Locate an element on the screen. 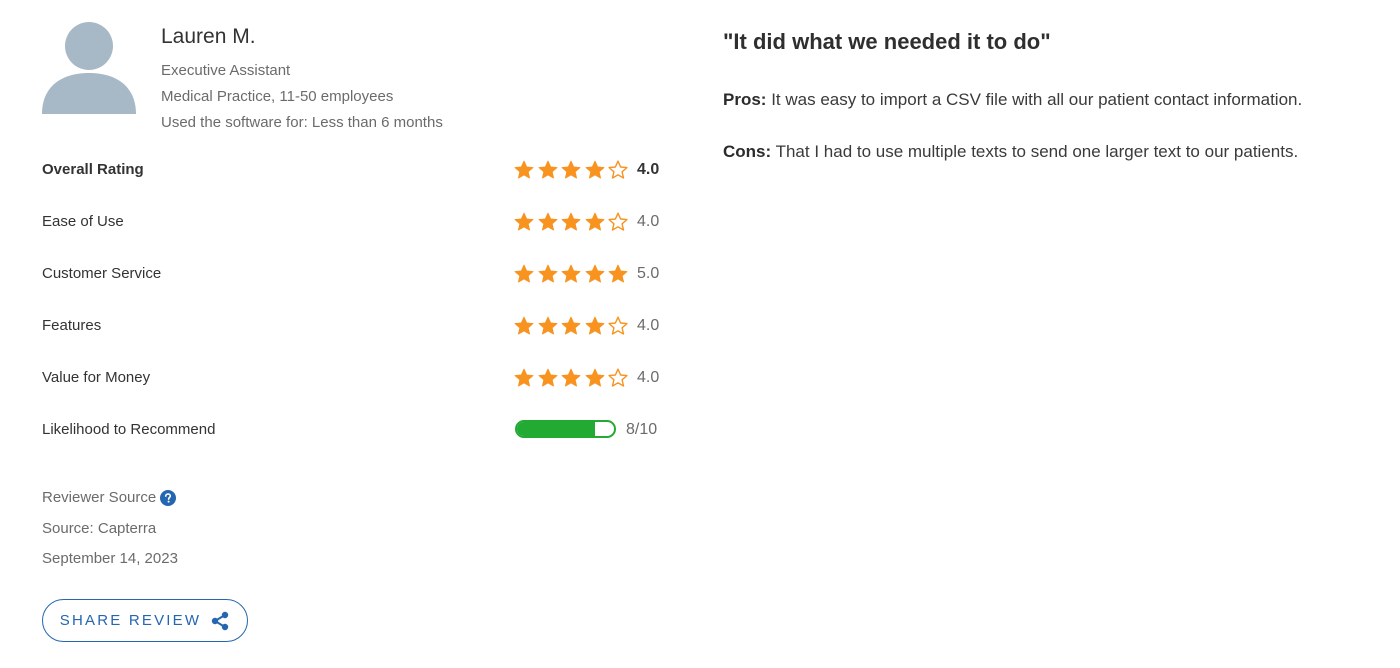 Image resolution: width=1400 pixels, height=668 pixels. review-title: "It did what we needed it to do" is located at coordinates (887, 41).